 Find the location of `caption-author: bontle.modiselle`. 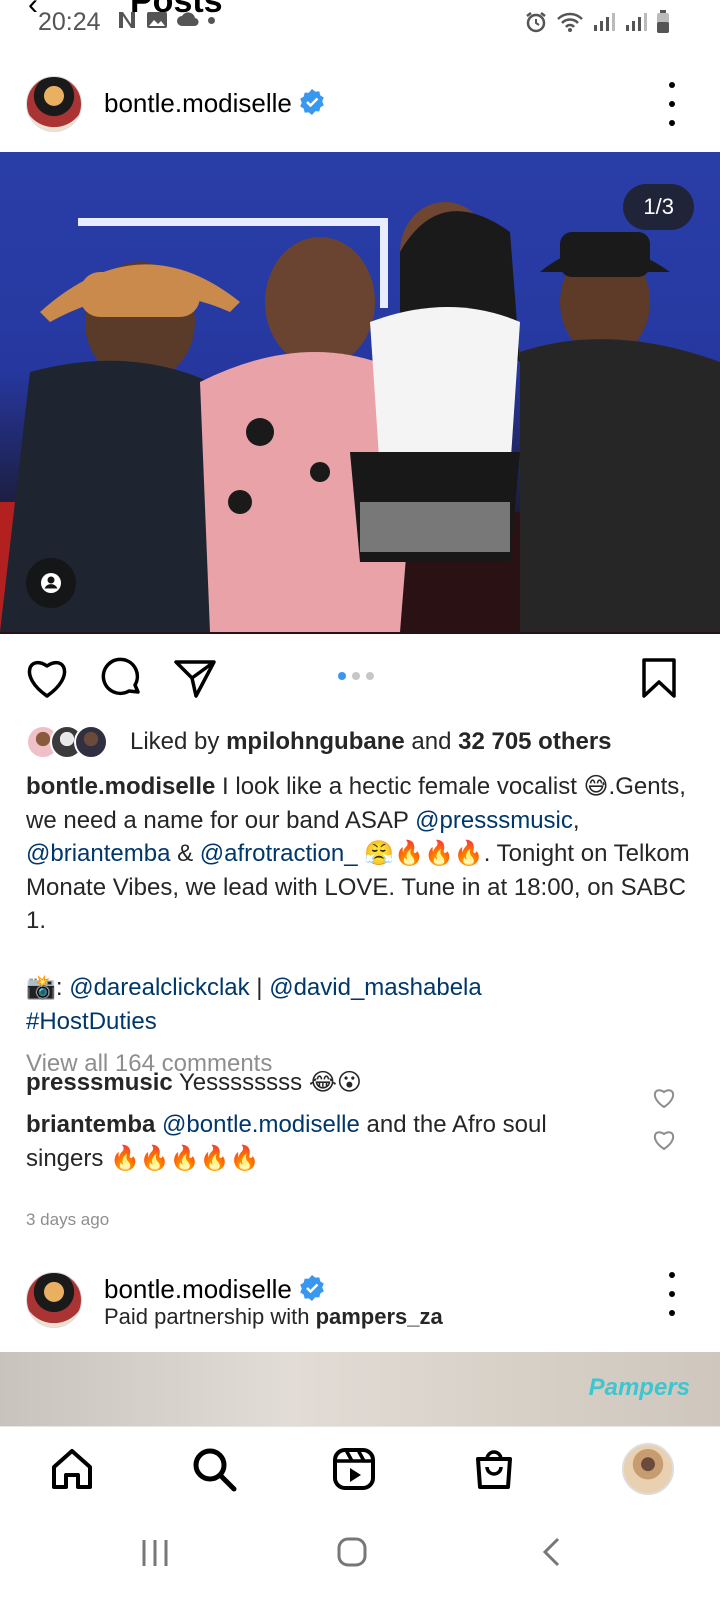

caption-author: bontle.modiselle is located at coordinates (120, 786).